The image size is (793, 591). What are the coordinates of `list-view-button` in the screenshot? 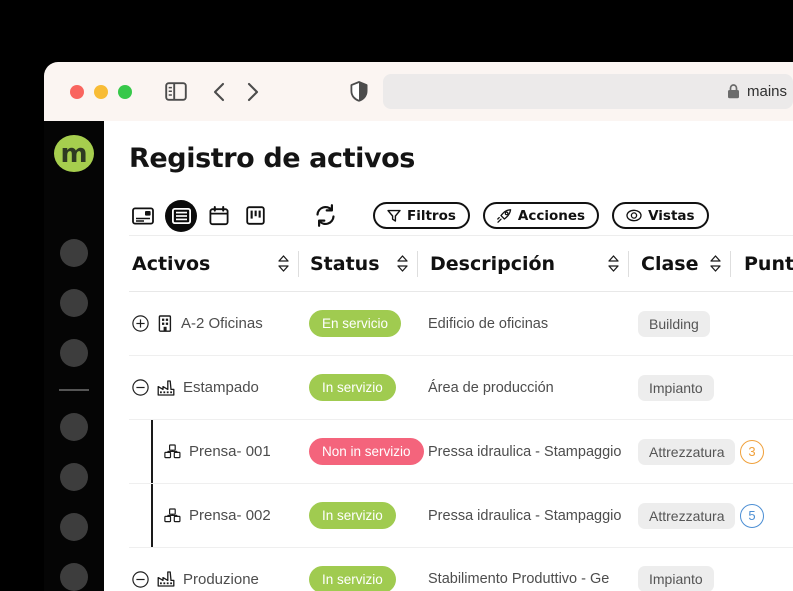 It's located at (181, 215).